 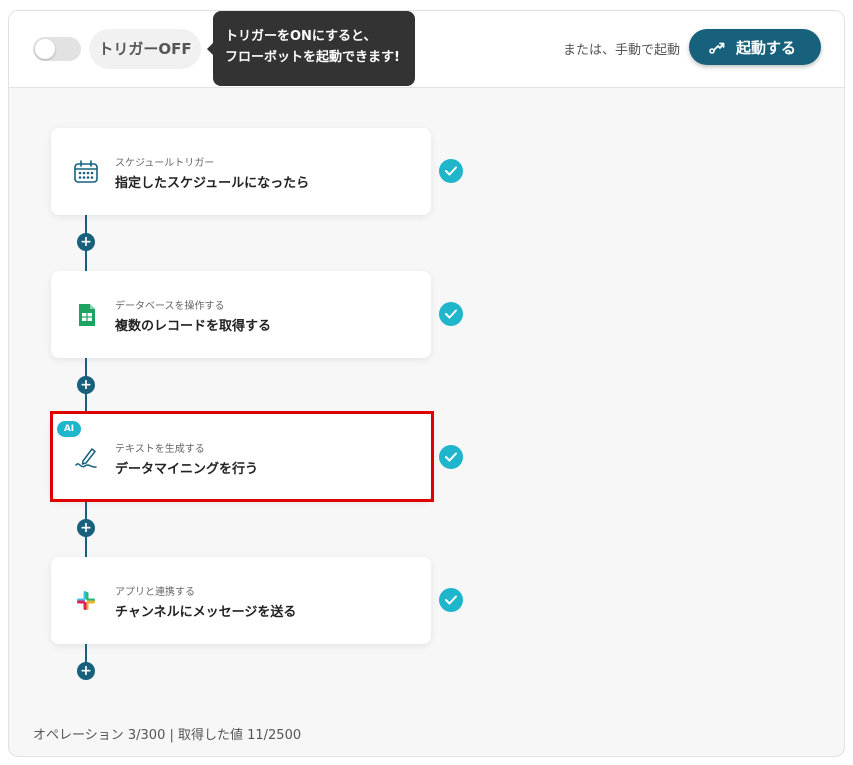 What do you see at coordinates (145, 49) in the screenshot?
I see `trigger-status-label: トリガーOFF` at bounding box center [145, 49].